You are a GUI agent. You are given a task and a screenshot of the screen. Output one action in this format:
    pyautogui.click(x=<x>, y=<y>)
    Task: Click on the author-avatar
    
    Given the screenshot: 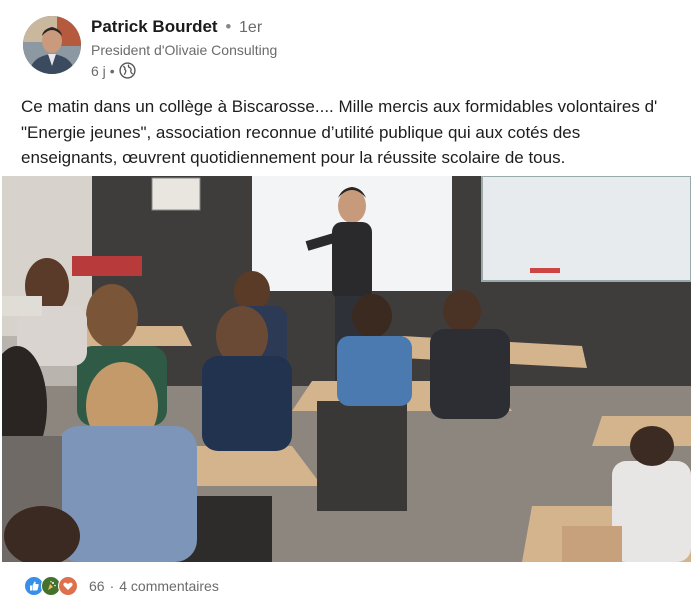 What is the action you would take?
    pyautogui.click(x=52, y=45)
    